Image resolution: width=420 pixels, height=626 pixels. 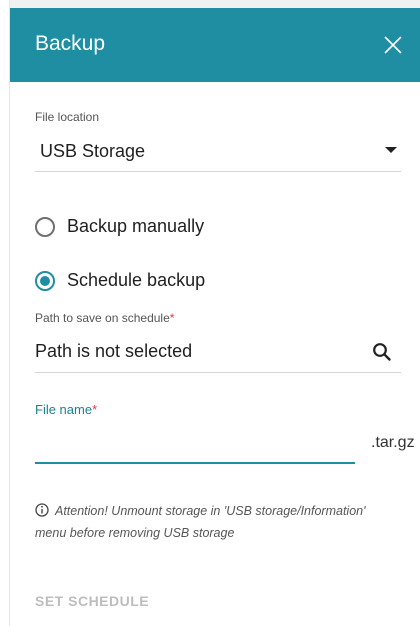 What do you see at coordinates (92, 151) in the screenshot?
I see `file-location-select: USB Storage` at bounding box center [92, 151].